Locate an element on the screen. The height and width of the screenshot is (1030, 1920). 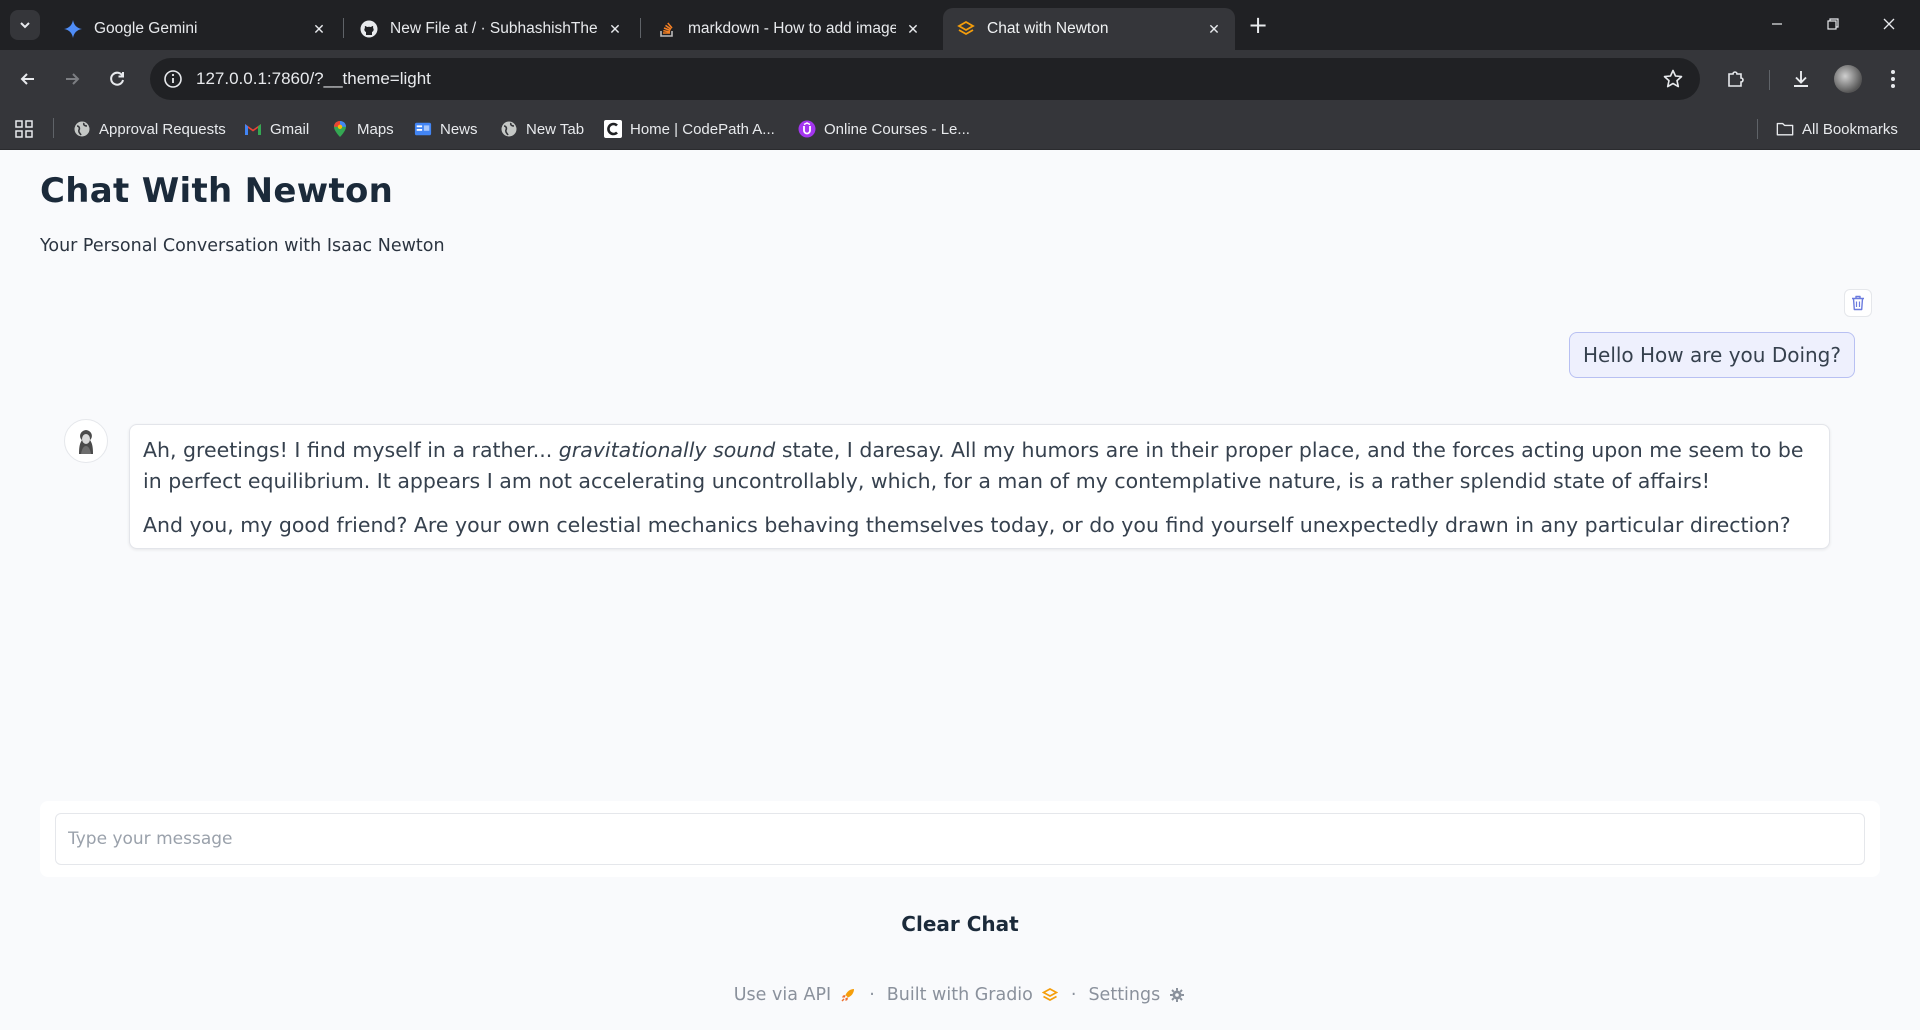
all-bookmarks-label: All Bookmarks is located at coordinates (1850, 129).